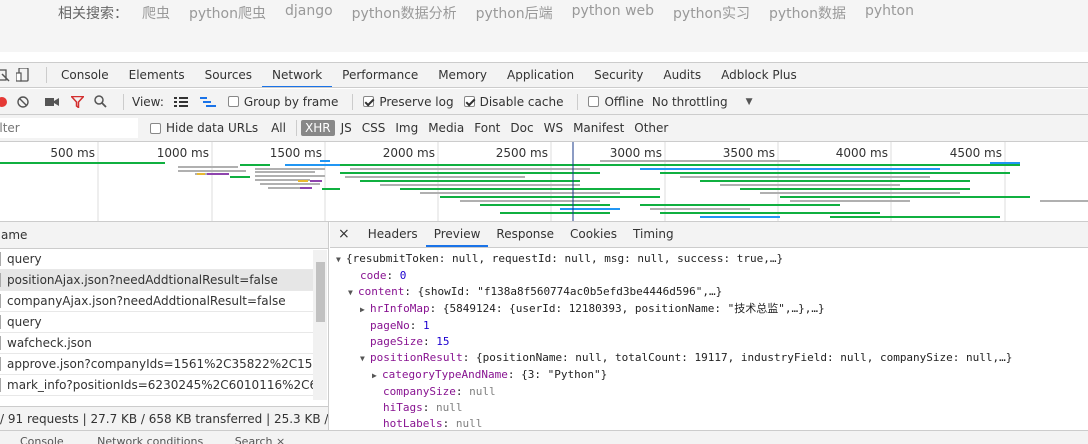  Describe the element at coordinates (317, 128) in the screenshot. I see `type-filter-xhr: XHR` at that location.